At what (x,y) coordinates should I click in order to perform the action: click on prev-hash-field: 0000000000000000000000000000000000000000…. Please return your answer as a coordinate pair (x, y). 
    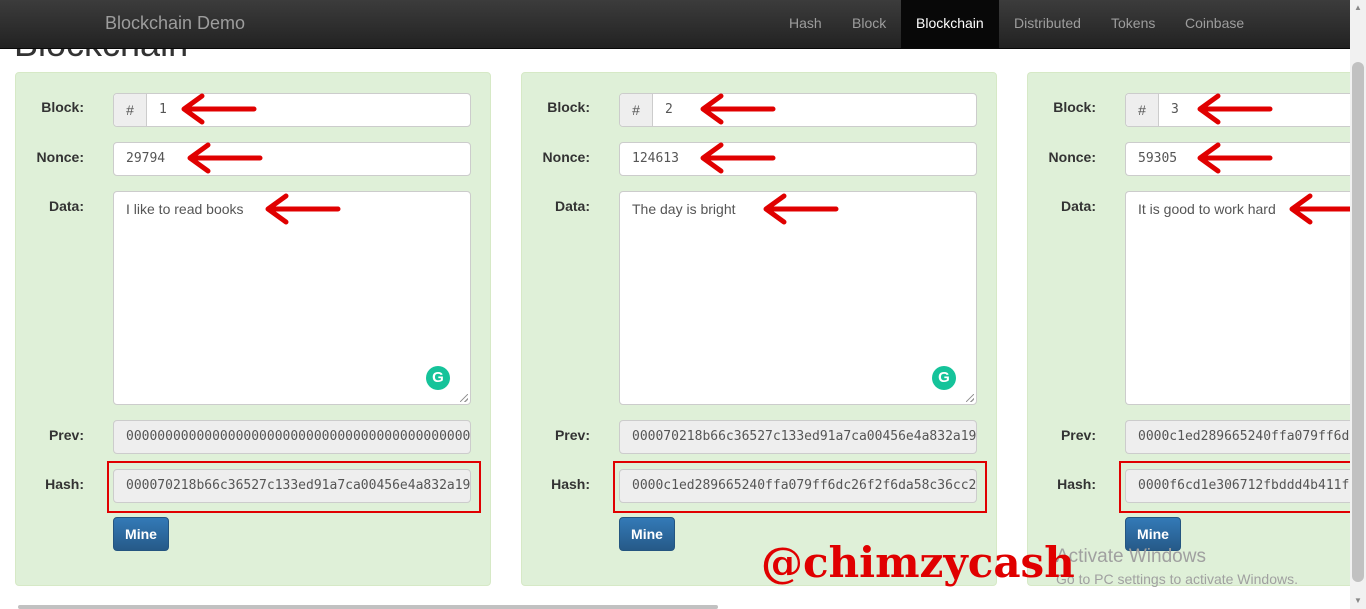
    Looking at the image, I should click on (292, 437).